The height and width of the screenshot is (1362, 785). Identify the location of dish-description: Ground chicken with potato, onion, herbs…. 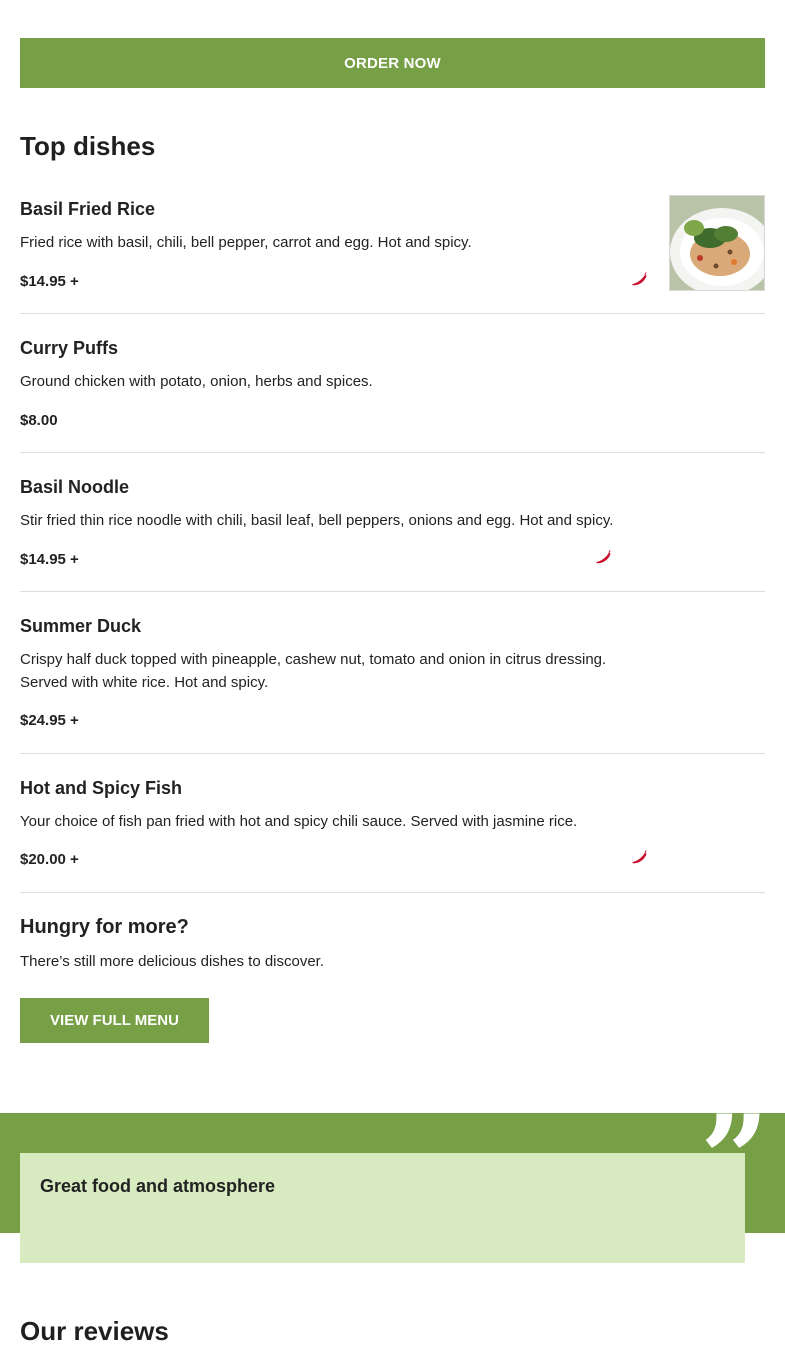
(196, 381).